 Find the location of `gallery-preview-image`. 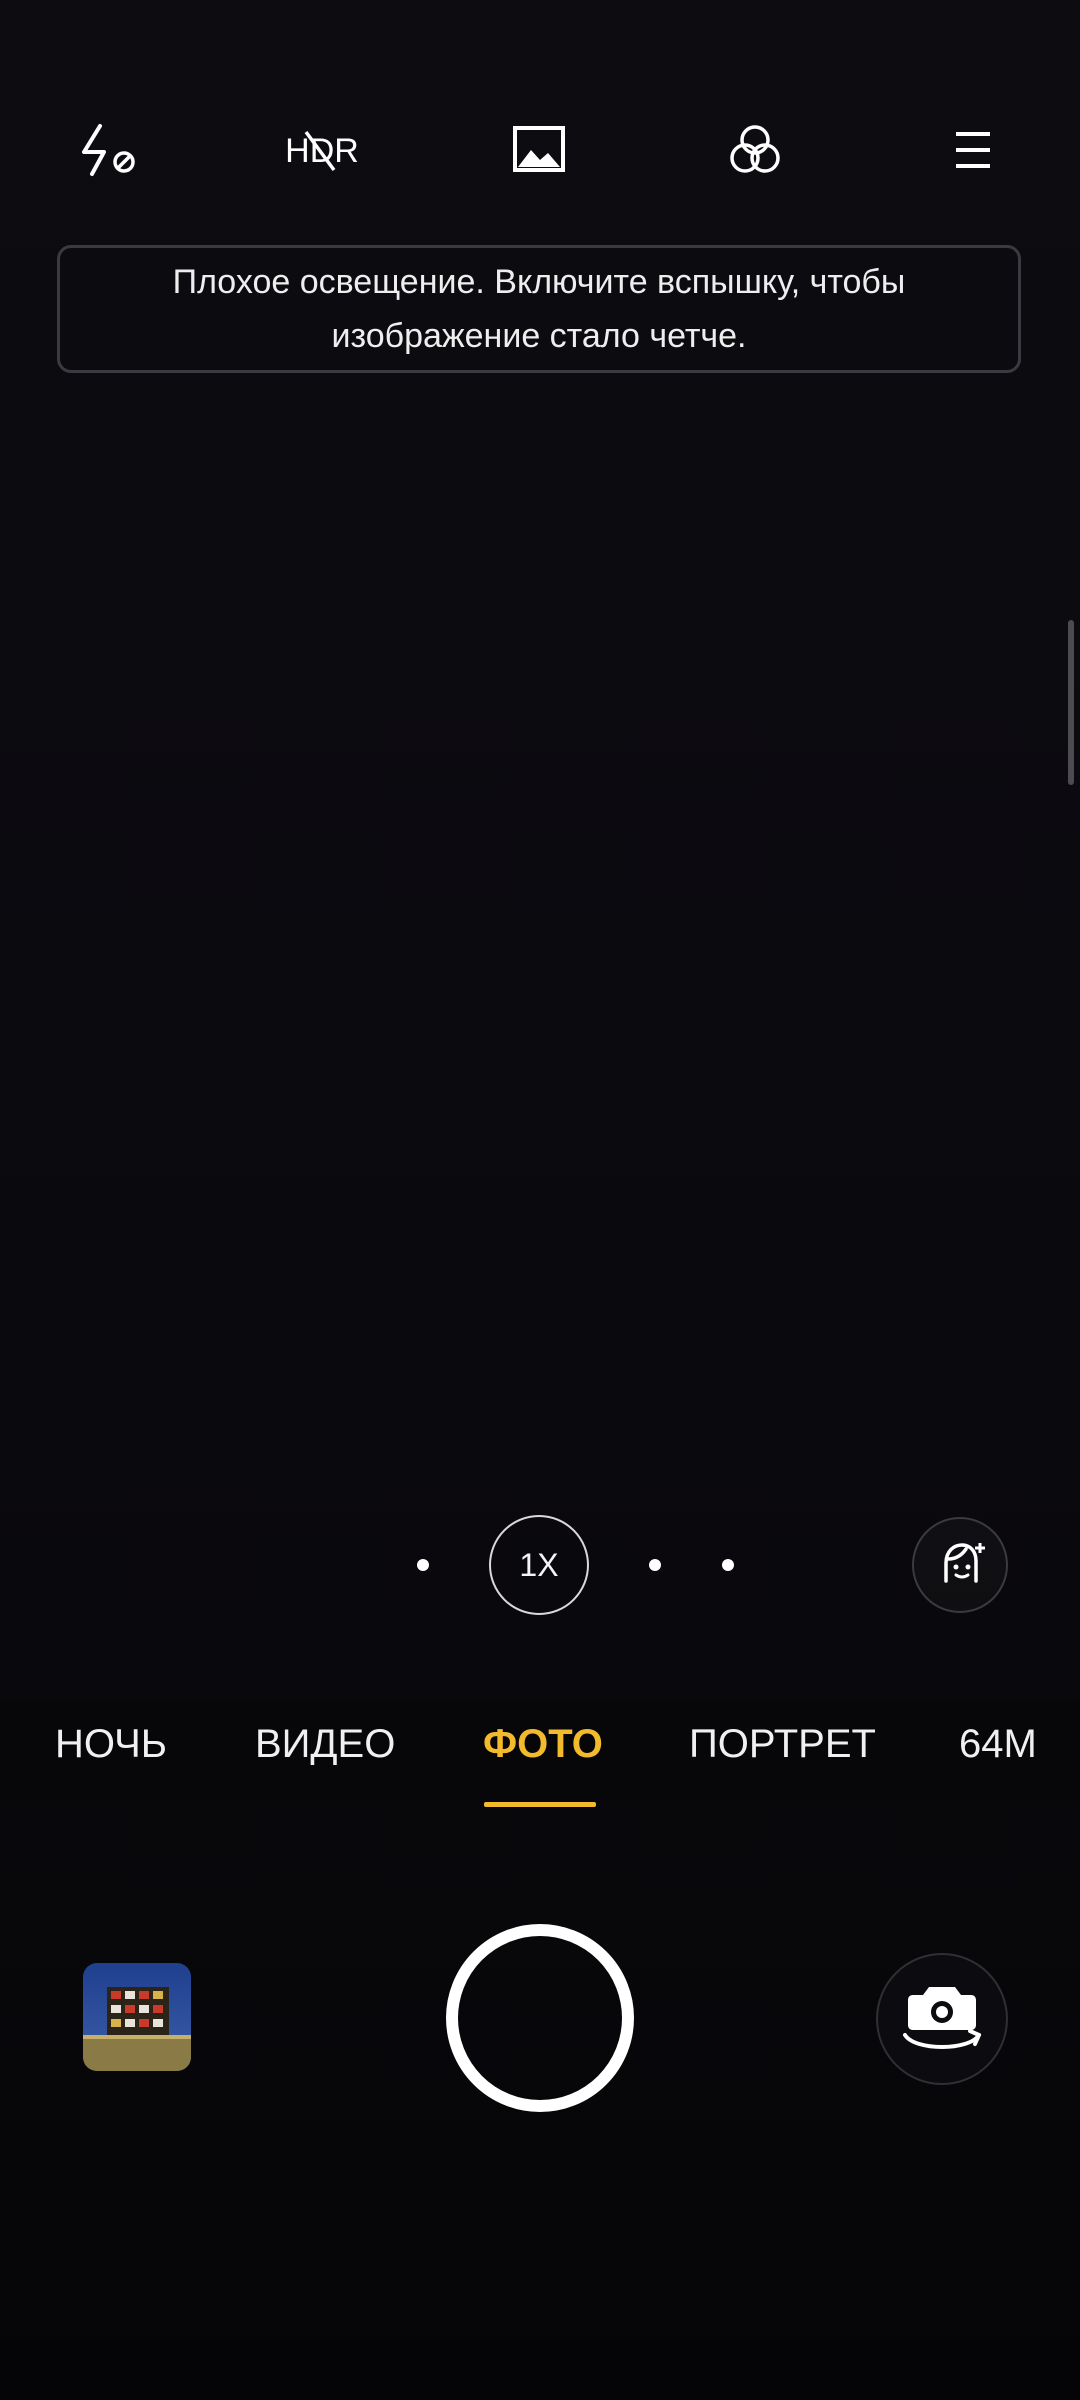

gallery-preview-image is located at coordinates (137, 2017).